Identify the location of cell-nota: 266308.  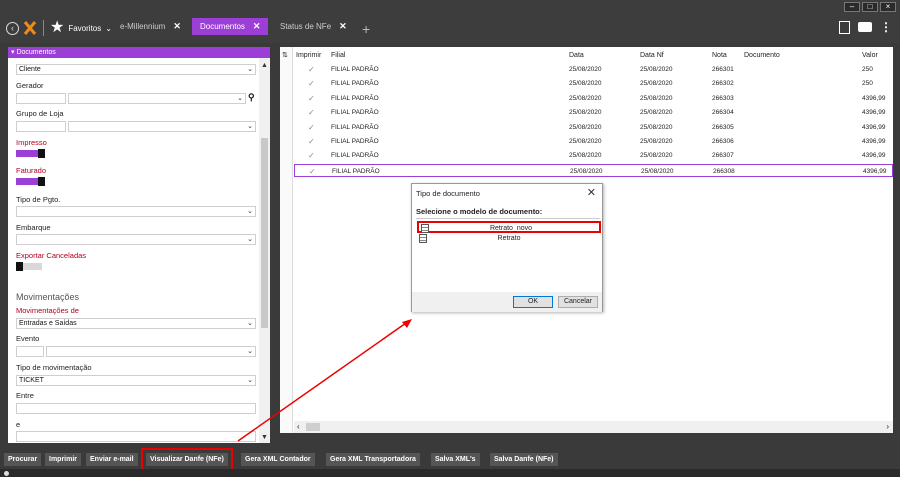
(724, 171).